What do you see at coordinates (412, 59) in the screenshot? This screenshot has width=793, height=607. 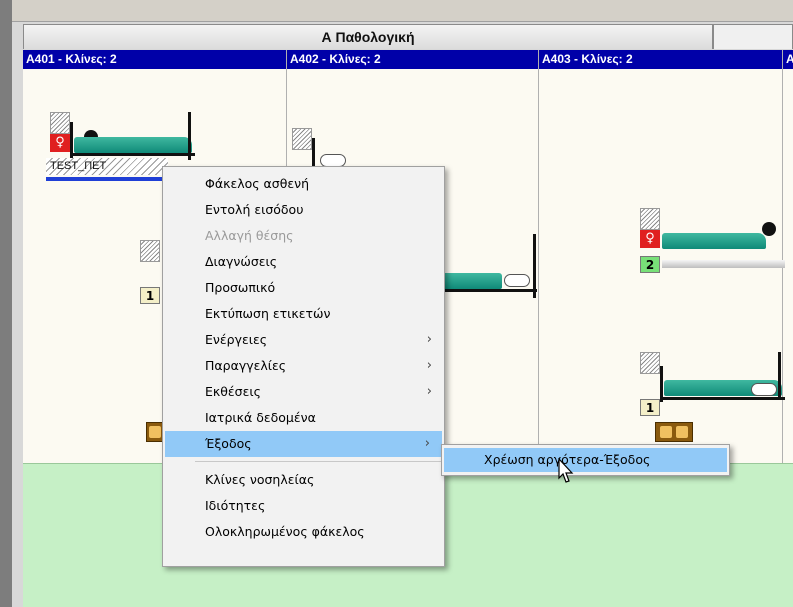 I see `room-header: A402 - Κλίνες: 2` at bounding box center [412, 59].